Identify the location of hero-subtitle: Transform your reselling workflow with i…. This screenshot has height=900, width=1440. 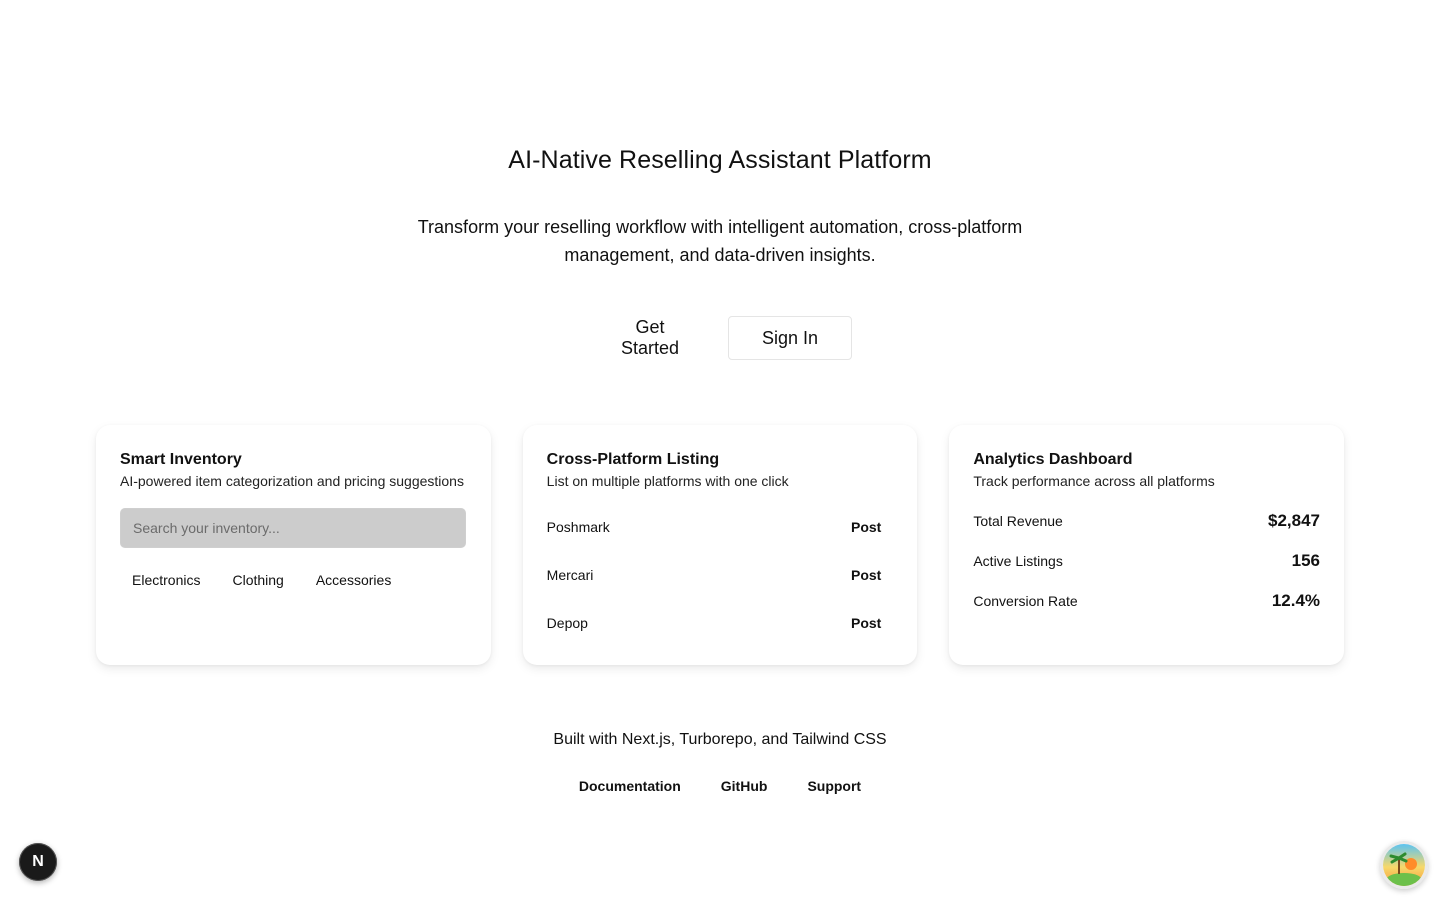
(720, 241).